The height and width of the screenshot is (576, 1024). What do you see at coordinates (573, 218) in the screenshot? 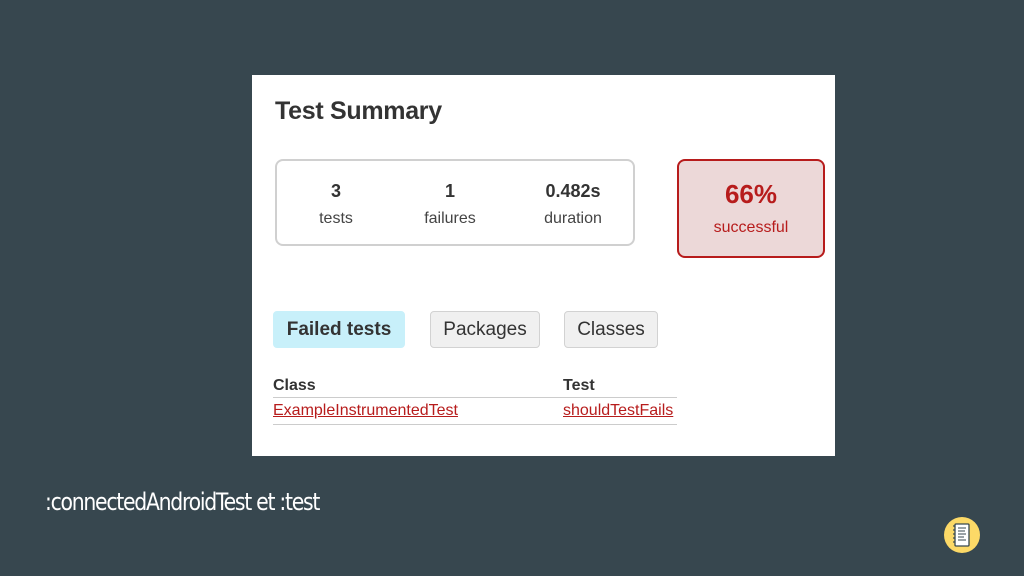
I see `duration-label: duration` at bounding box center [573, 218].